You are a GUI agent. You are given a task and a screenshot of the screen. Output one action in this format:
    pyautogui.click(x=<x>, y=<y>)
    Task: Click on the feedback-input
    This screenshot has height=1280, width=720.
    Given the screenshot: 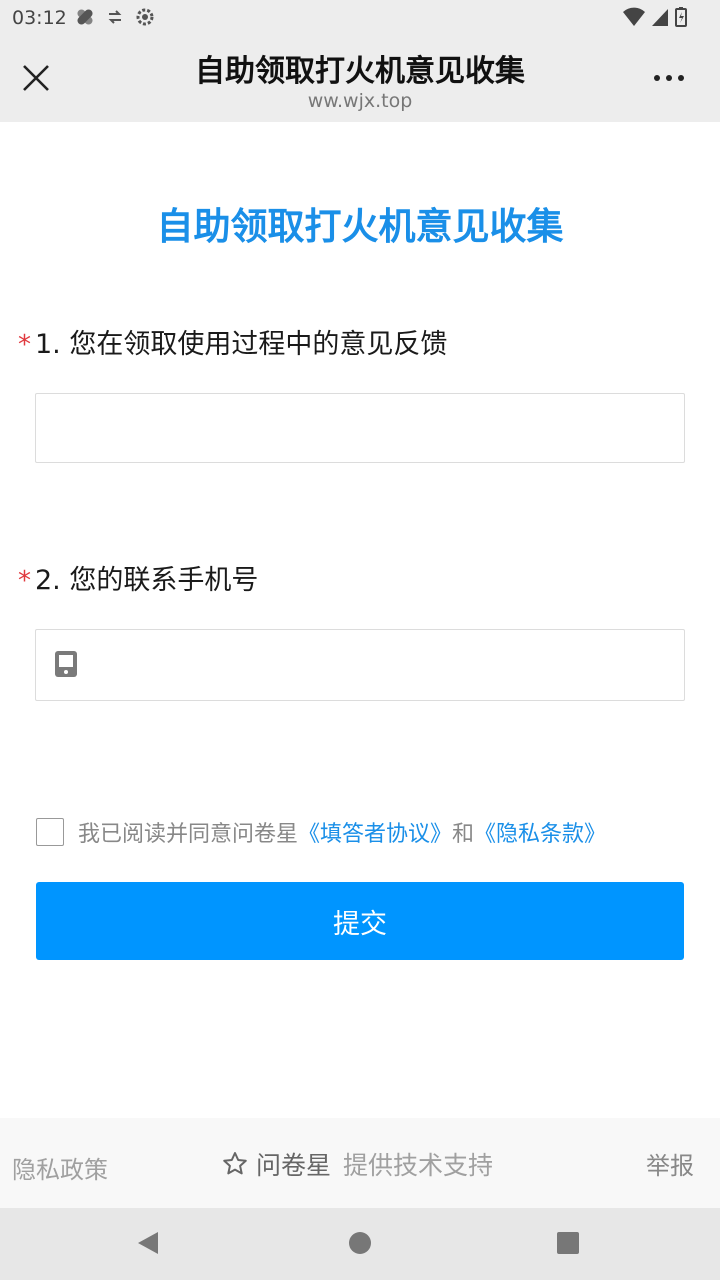 What is the action you would take?
    pyautogui.click(x=360, y=428)
    